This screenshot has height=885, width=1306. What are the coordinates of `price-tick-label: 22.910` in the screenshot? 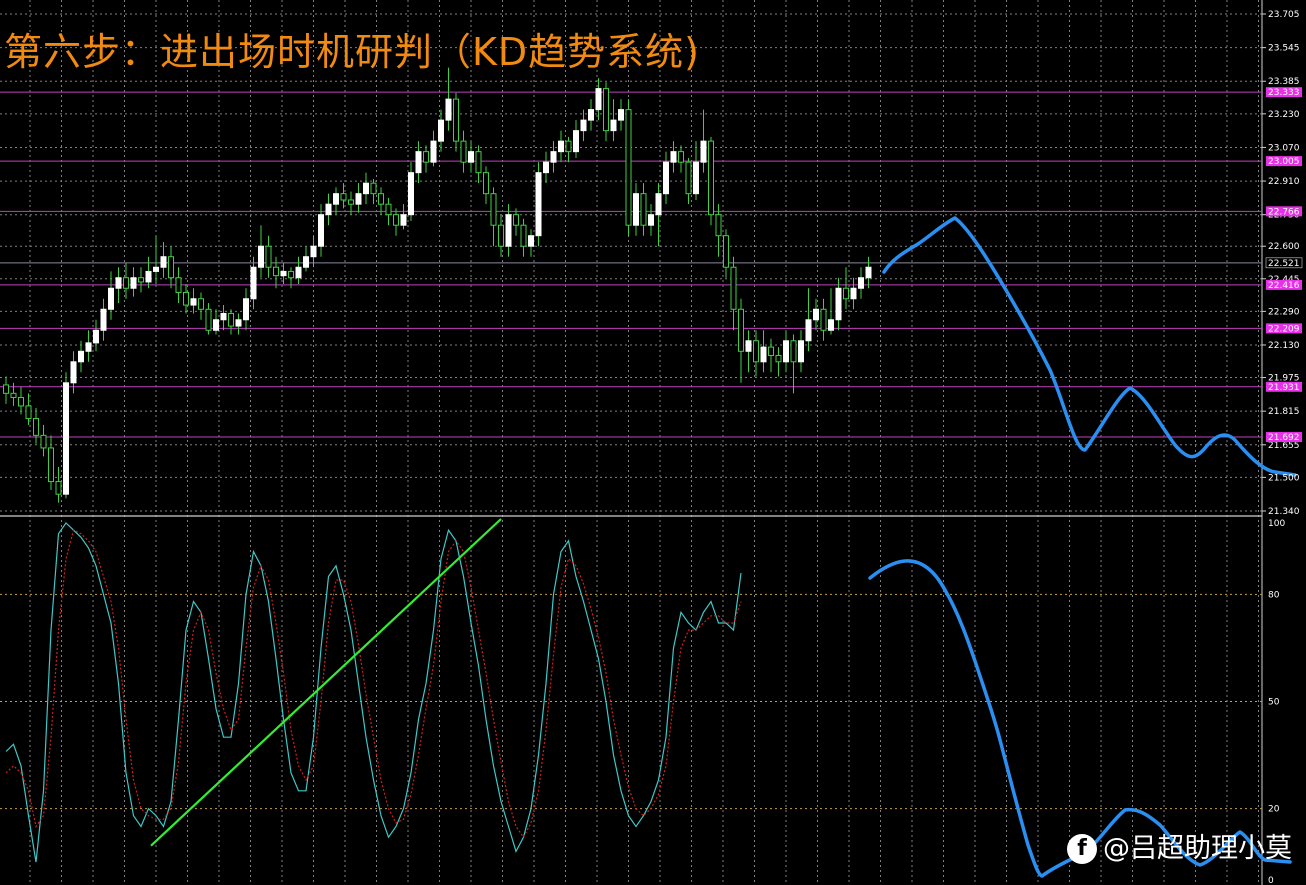 It's located at (1284, 182).